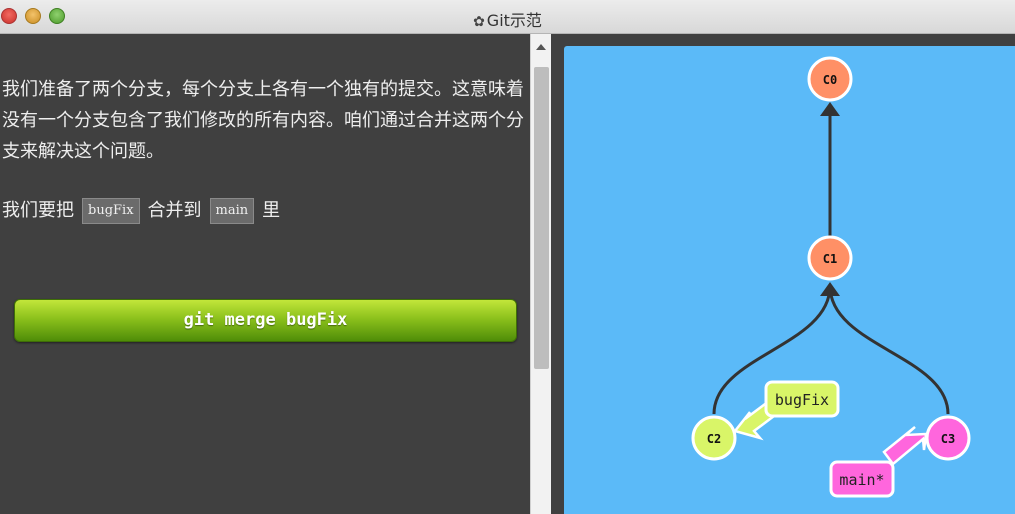 This screenshot has width=1015, height=514. What do you see at coordinates (479, 22) in the screenshot?
I see `gear-icon: ✿` at bounding box center [479, 22].